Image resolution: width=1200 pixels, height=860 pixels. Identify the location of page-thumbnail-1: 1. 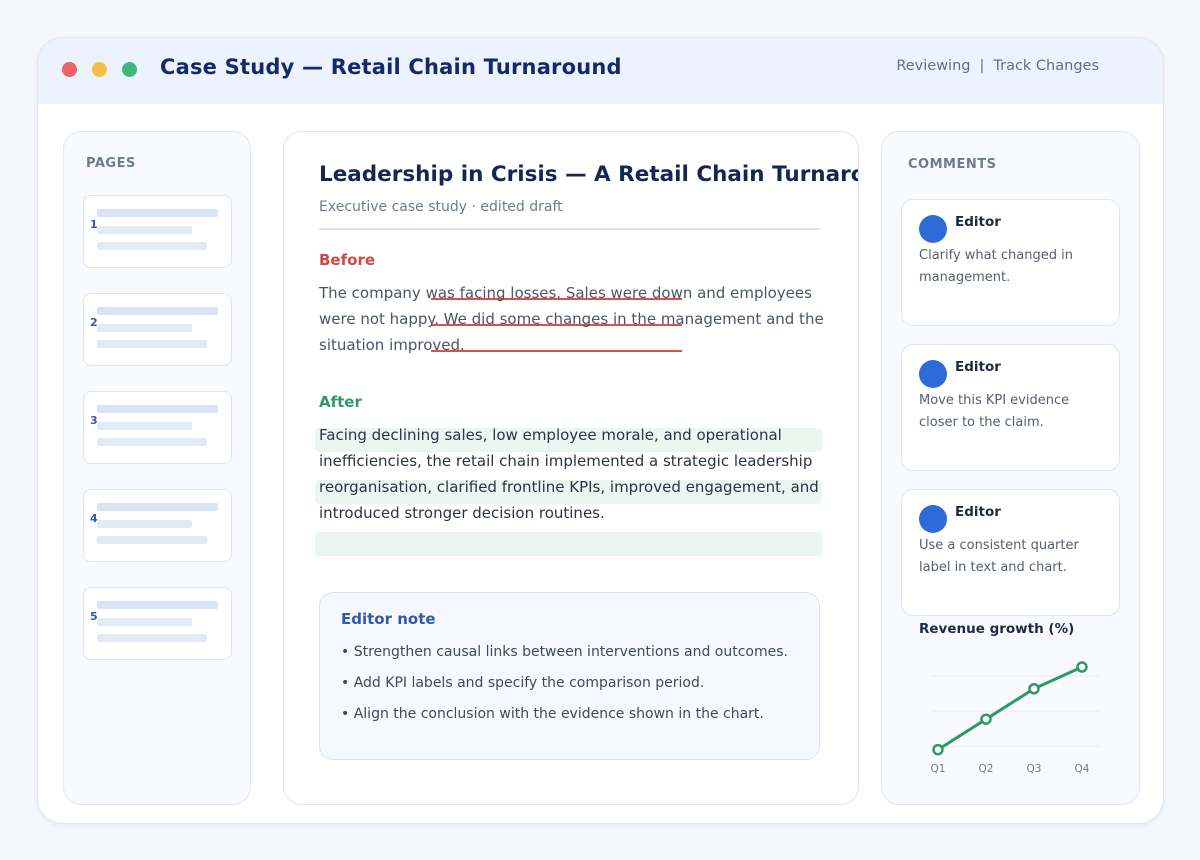
(157, 231).